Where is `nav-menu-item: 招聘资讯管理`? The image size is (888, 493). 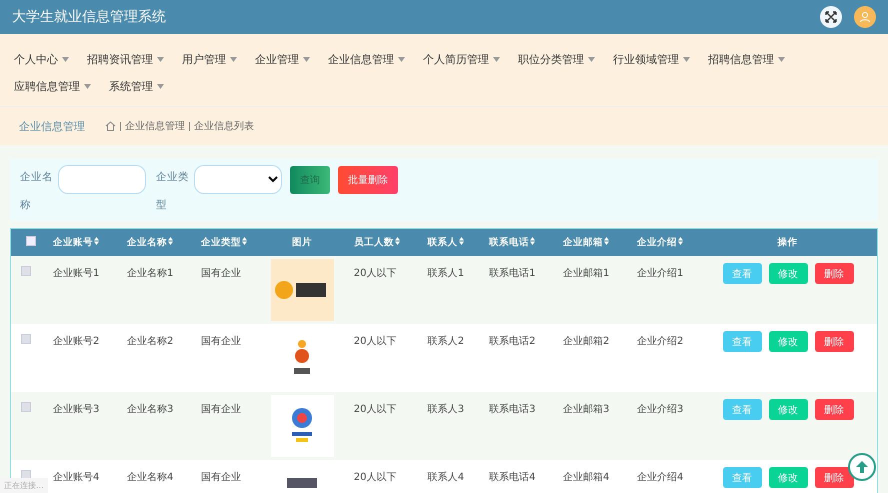 nav-menu-item: 招聘资讯管理 is located at coordinates (125, 59).